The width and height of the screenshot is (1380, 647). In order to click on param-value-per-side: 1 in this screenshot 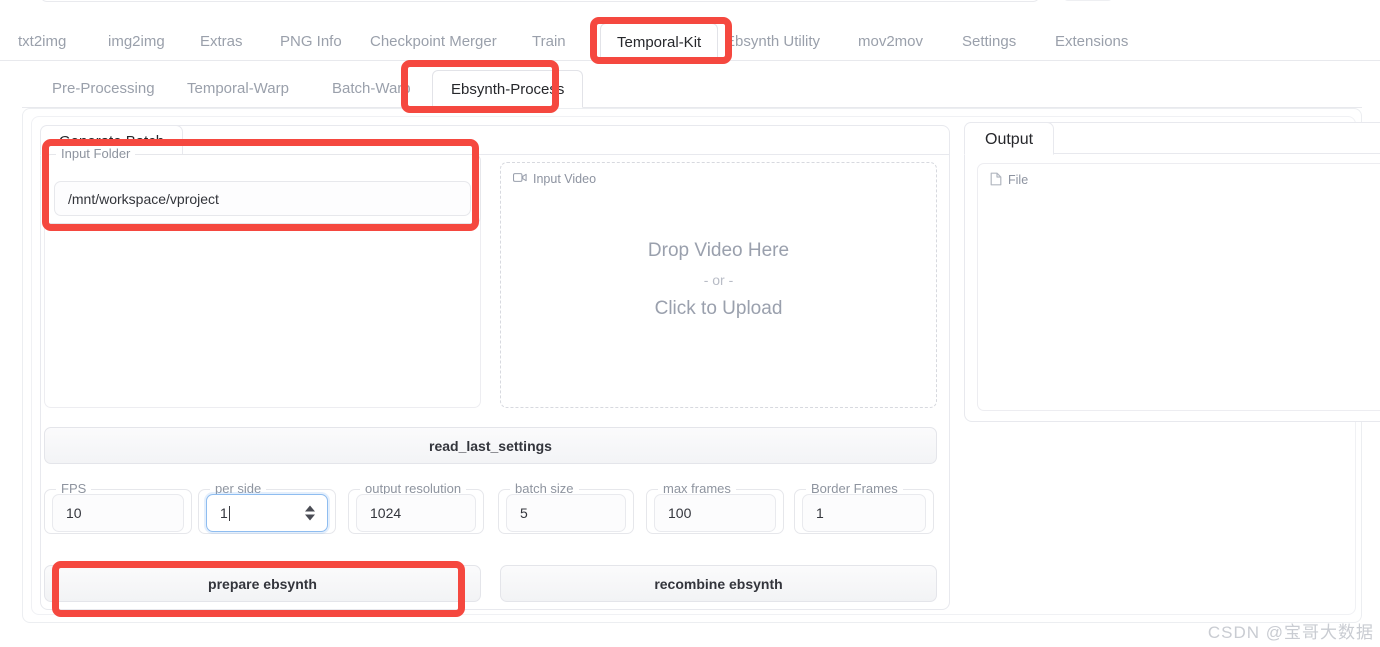, I will do `click(224, 513)`.